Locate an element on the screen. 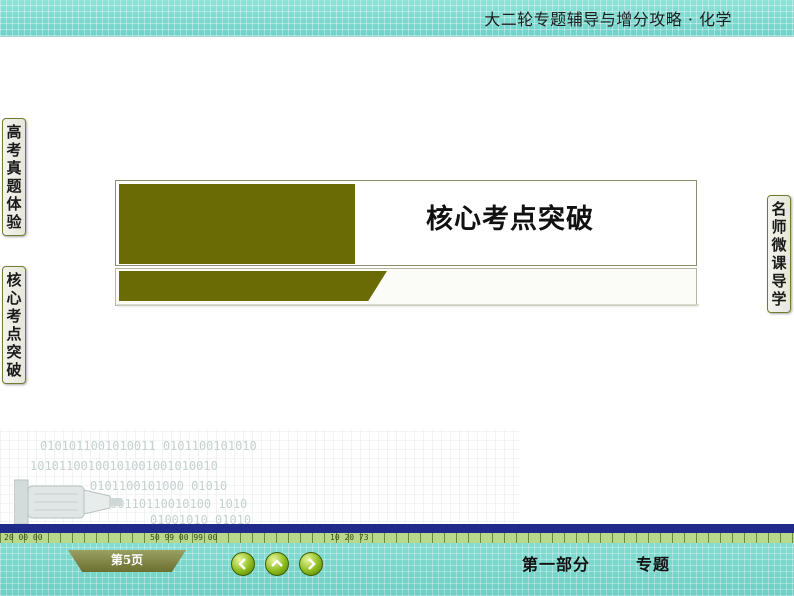 This screenshot has width=794, height=596. prev-page-button is located at coordinates (243, 564).